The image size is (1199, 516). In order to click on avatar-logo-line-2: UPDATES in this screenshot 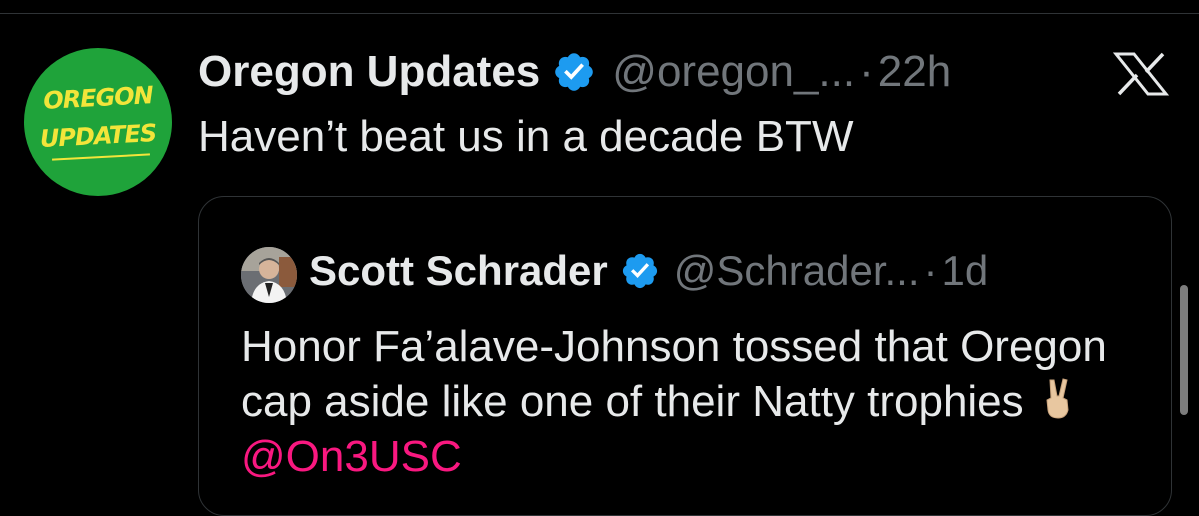, I will do `click(98, 136)`.